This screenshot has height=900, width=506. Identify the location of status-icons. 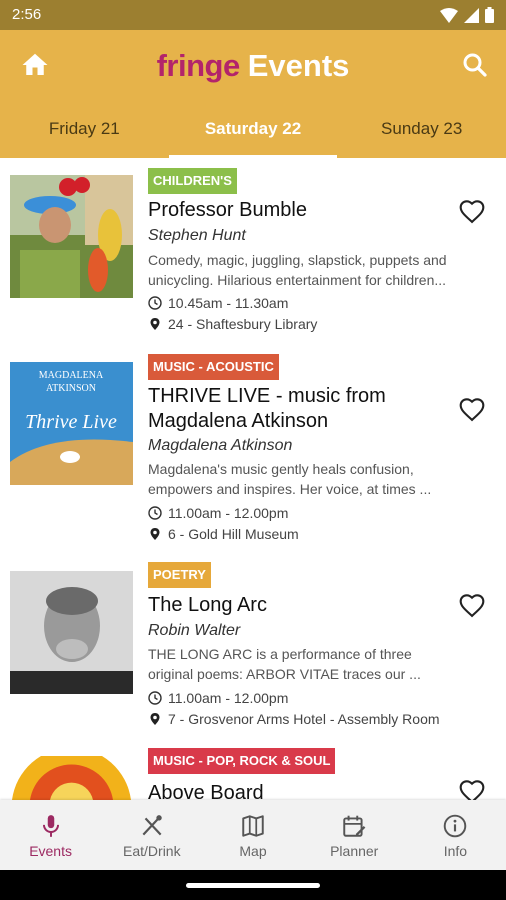
(467, 15).